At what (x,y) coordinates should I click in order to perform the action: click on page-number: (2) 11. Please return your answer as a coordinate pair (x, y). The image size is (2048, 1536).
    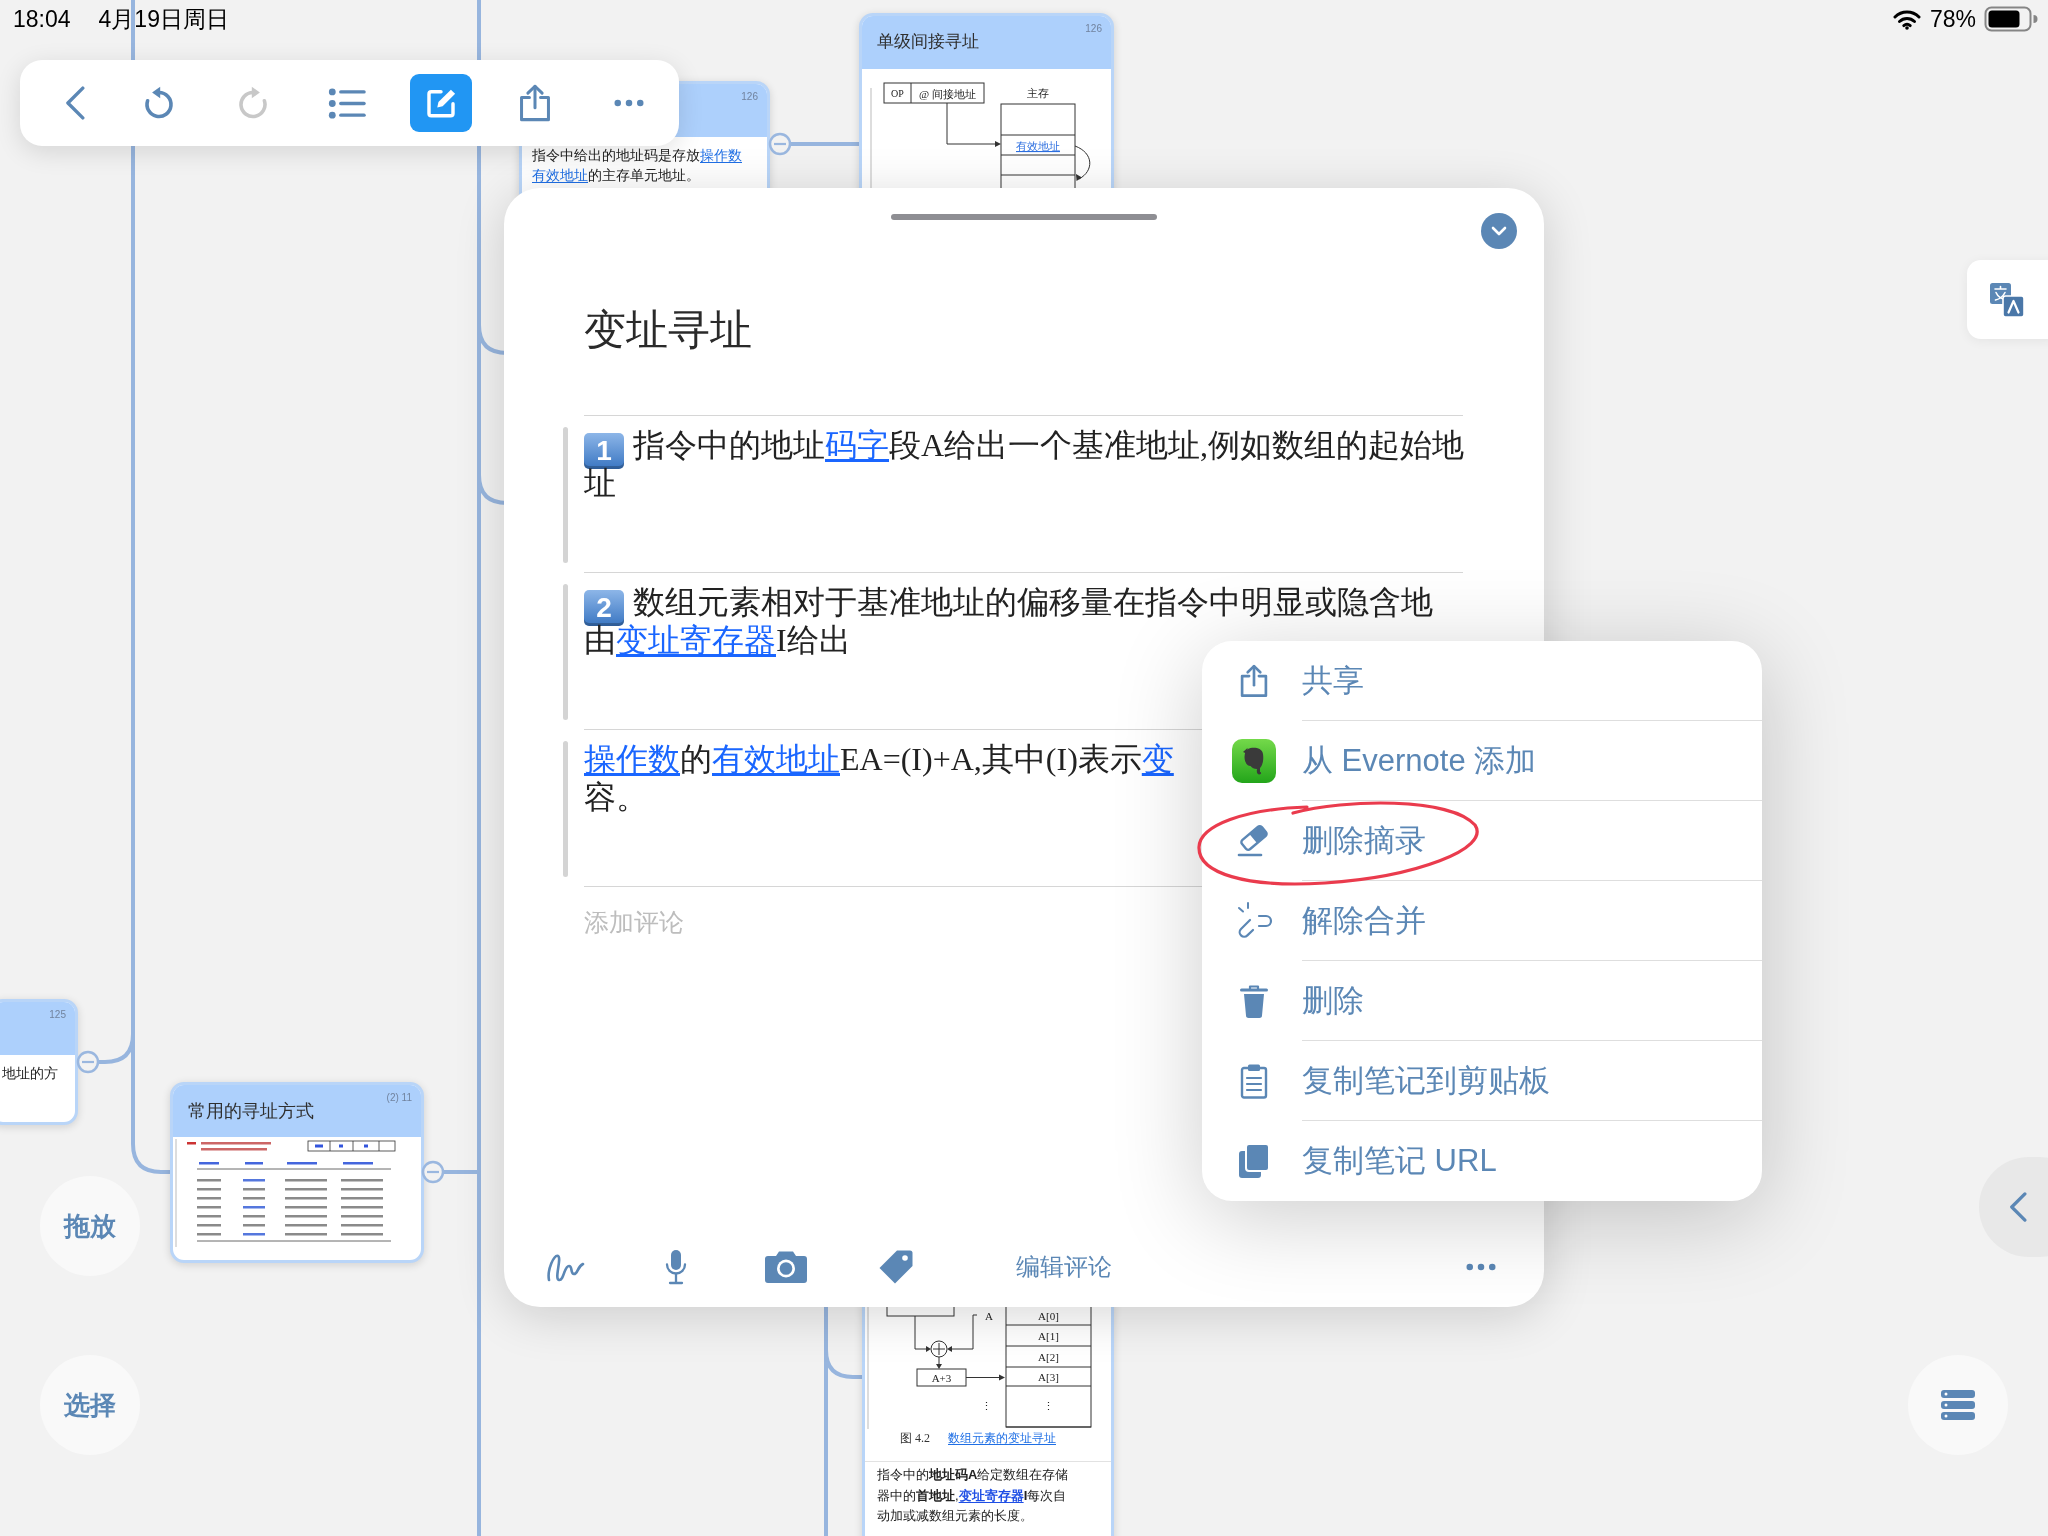
    Looking at the image, I should click on (399, 1098).